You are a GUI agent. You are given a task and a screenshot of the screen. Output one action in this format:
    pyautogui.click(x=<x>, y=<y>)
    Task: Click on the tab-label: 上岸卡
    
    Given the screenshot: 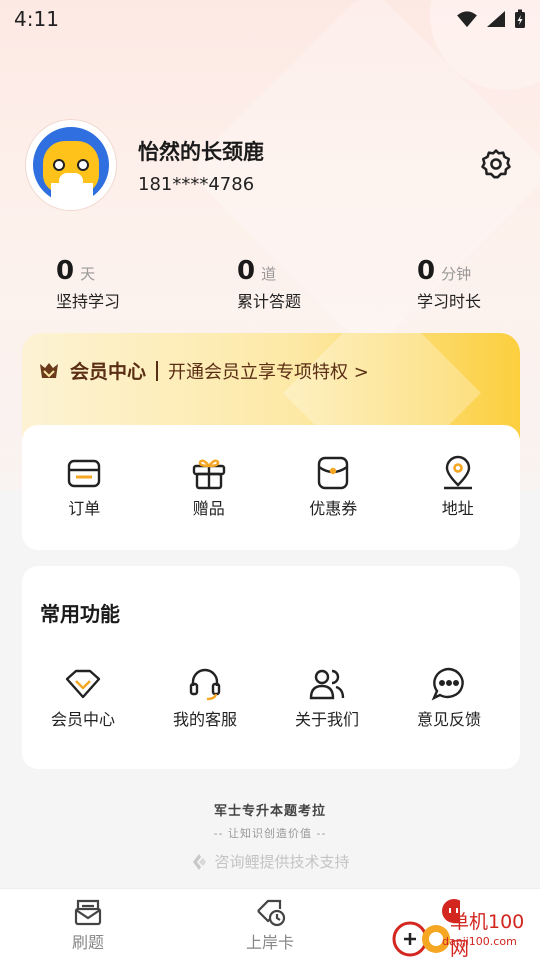 What is the action you would take?
    pyautogui.click(x=269, y=942)
    